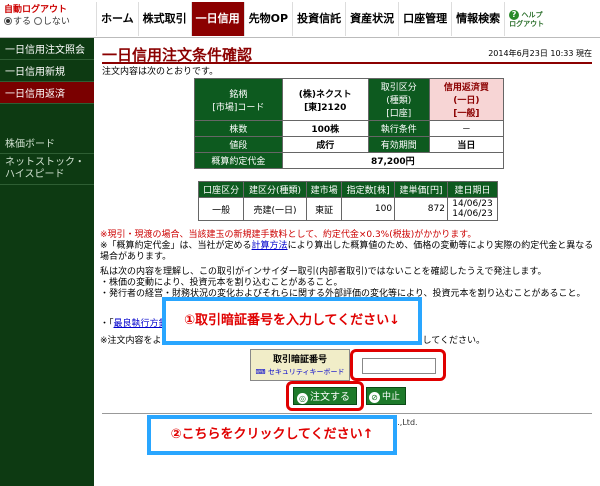 This screenshot has width=600, height=486. Describe the element at coordinates (217, 19) in the screenshot. I see `nav-day-margin: 一日信用` at that location.